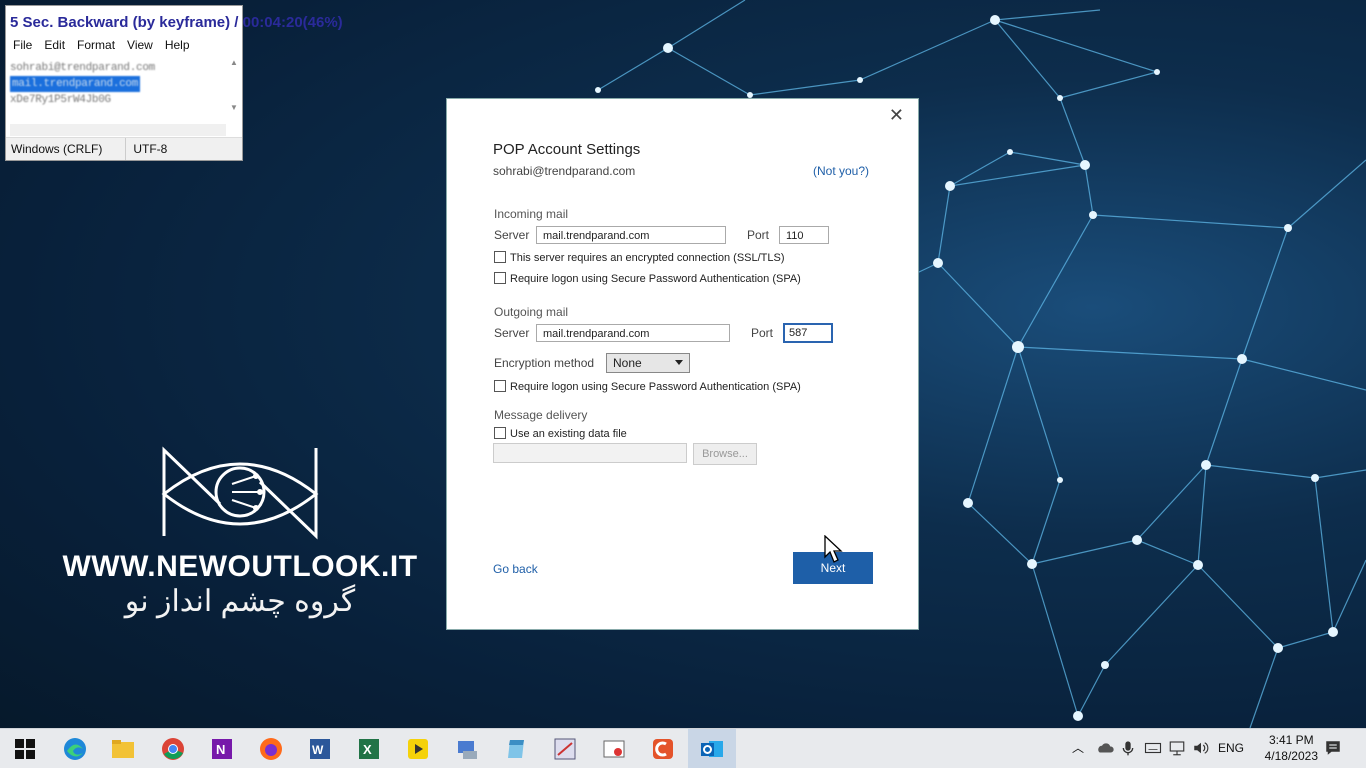 The height and width of the screenshot is (768, 1366). I want to click on outgoing-server-label: Server, so click(512, 333).